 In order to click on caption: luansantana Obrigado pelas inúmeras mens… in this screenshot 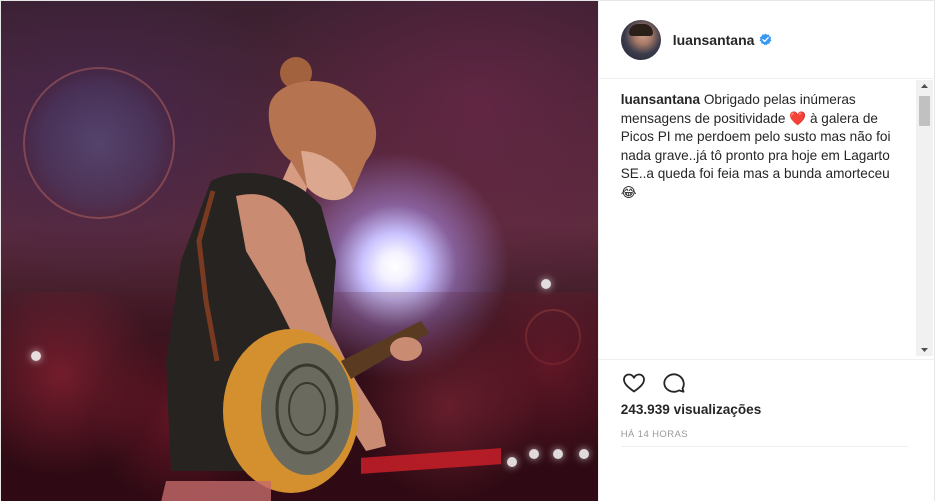, I will do `click(759, 146)`.